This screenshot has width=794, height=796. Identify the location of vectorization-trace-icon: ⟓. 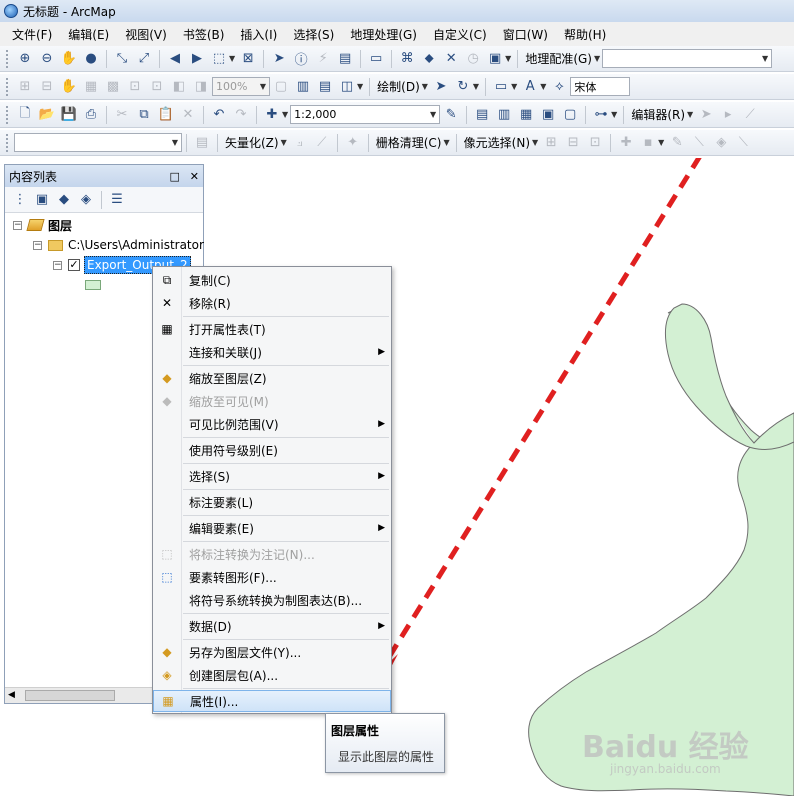
(300, 143).